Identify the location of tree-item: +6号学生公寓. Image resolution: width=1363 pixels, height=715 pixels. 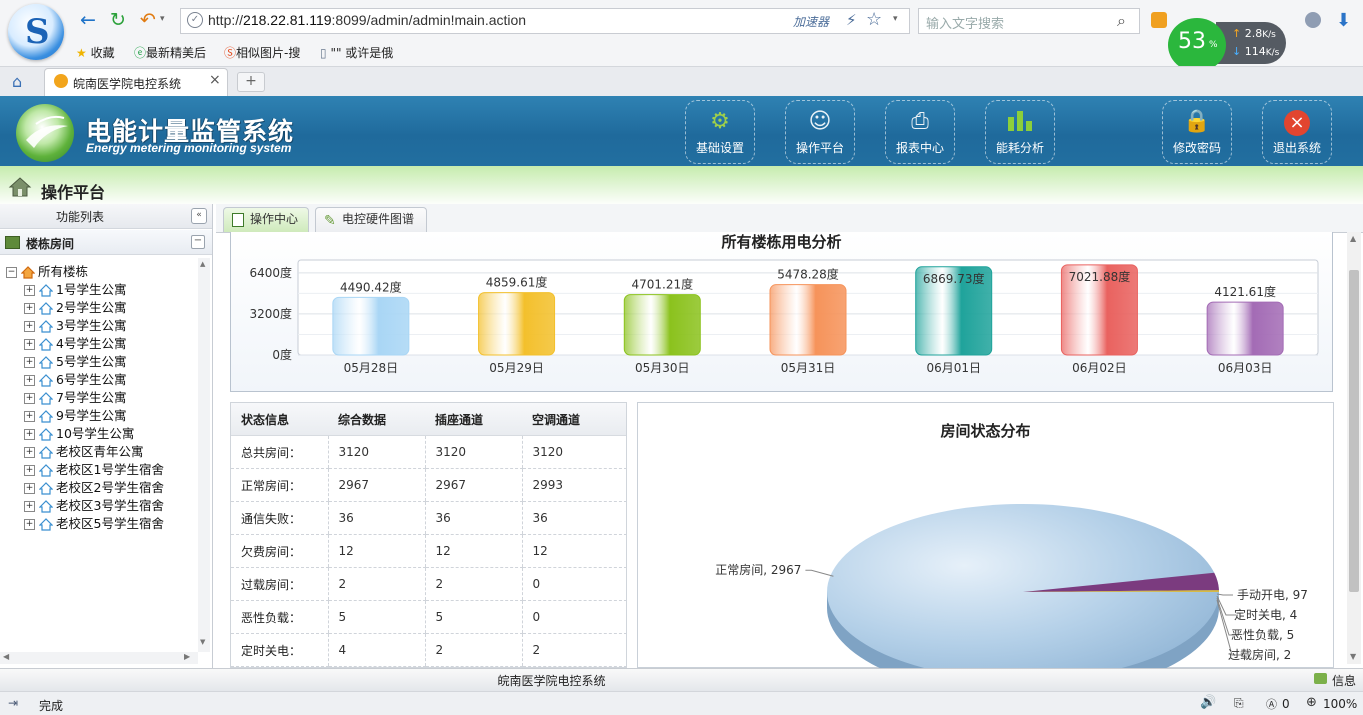
(75, 380).